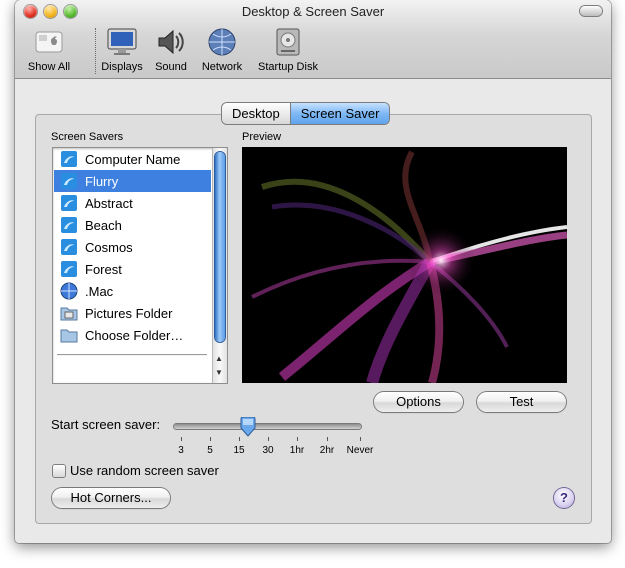  Describe the element at coordinates (210, 450) in the screenshot. I see `tick-label-5: 5` at that location.